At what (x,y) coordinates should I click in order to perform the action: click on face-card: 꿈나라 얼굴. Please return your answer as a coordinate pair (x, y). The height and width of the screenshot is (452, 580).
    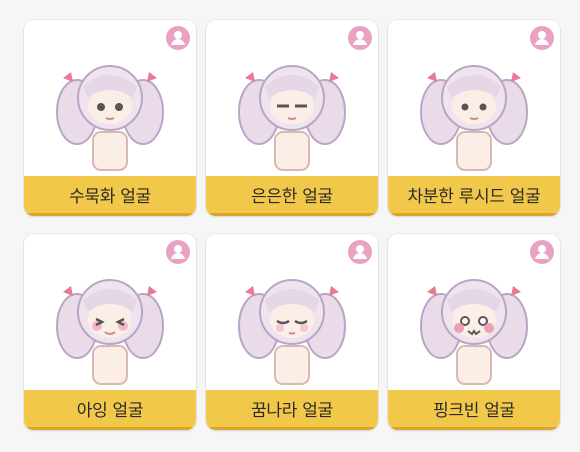
    Looking at the image, I should click on (292, 332).